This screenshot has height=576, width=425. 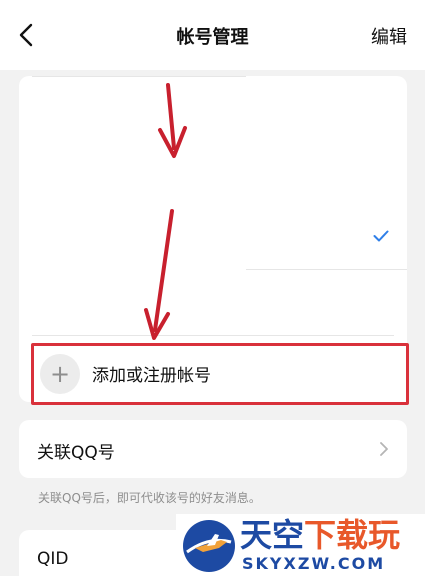 What do you see at coordinates (213, 449) in the screenshot?
I see `linked-qq-row: 关联QQ号` at bounding box center [213, 449].